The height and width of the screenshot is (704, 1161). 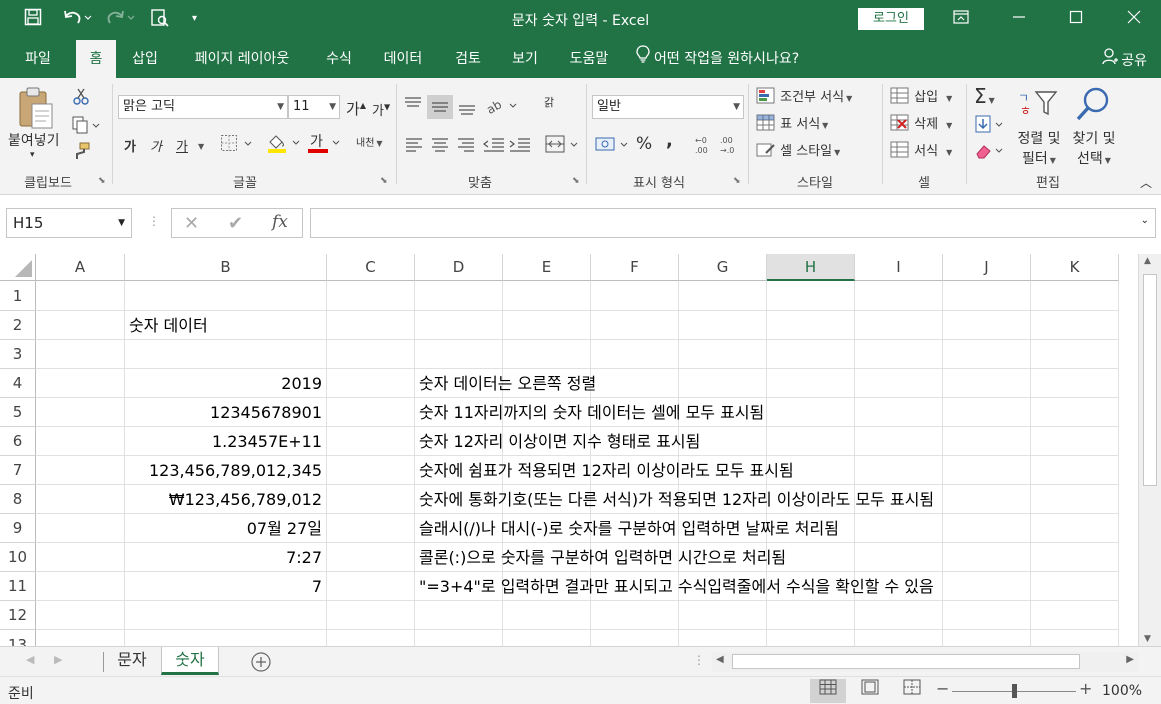 What do you see at coordinates (33, 19) in the screenshot?
I see `save-icon` at bounding box center [33, 19].